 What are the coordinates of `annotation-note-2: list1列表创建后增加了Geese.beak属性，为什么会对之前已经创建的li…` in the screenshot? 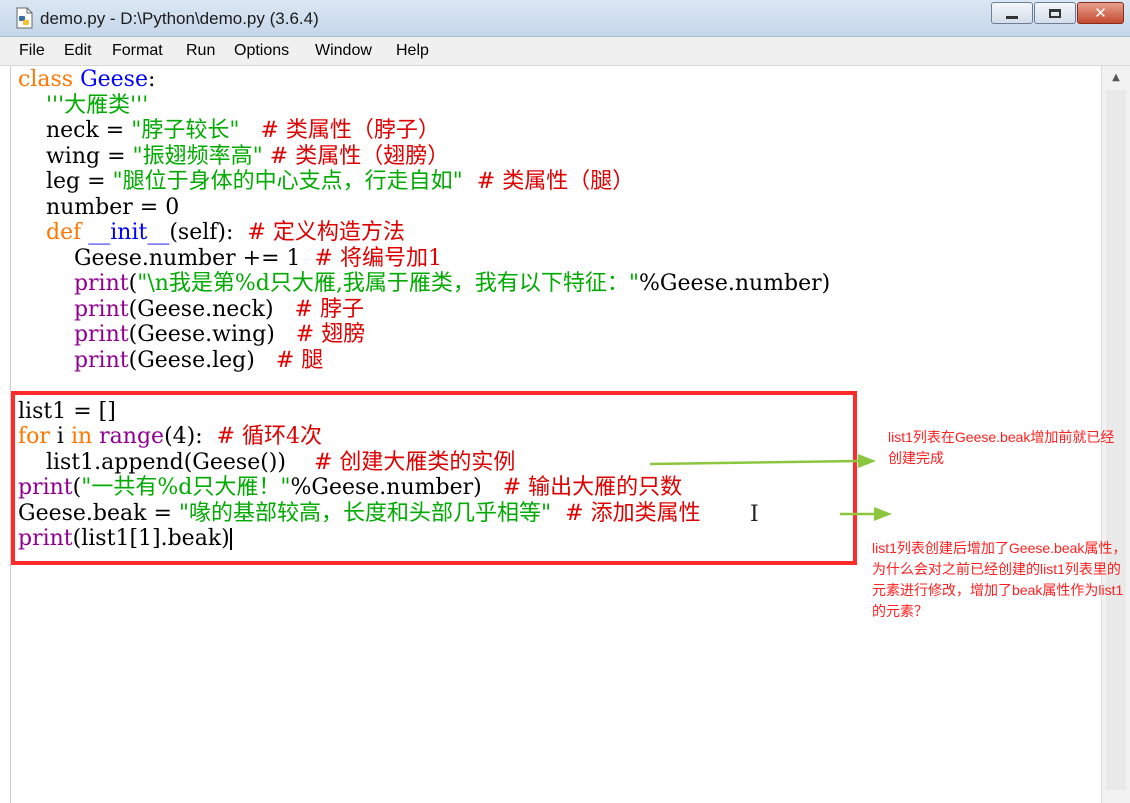 It's located at (999, 579).